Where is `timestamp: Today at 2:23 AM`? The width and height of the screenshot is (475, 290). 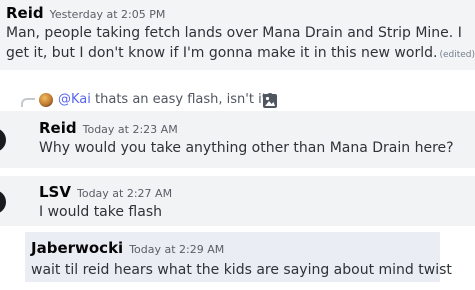 timestamp: Today at 2:23 AM is located at coordinates (130, 129).